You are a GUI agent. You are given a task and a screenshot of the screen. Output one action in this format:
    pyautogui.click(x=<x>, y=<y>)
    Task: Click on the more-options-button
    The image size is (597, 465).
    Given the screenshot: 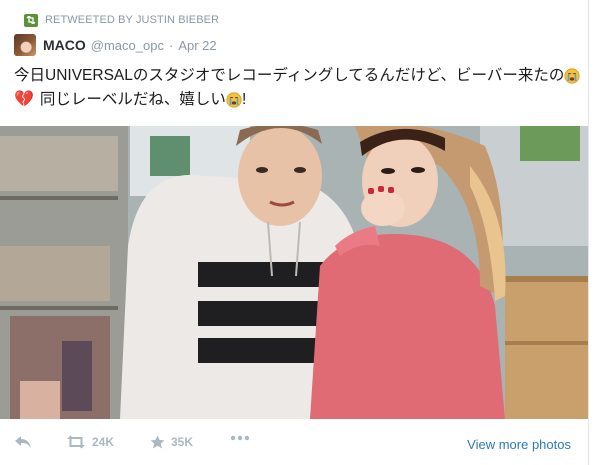 What is the action you would take?
    pyautogui.click(x=240, y=438)
    